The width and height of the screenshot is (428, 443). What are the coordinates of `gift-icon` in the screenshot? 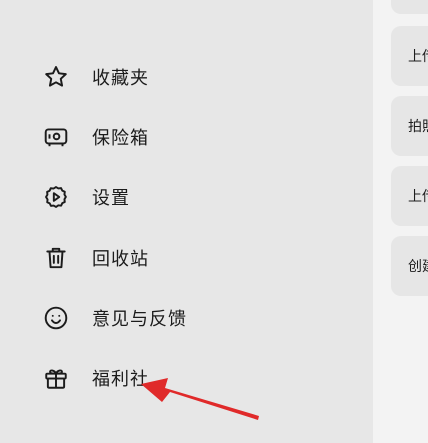 It's located at (56, 378).